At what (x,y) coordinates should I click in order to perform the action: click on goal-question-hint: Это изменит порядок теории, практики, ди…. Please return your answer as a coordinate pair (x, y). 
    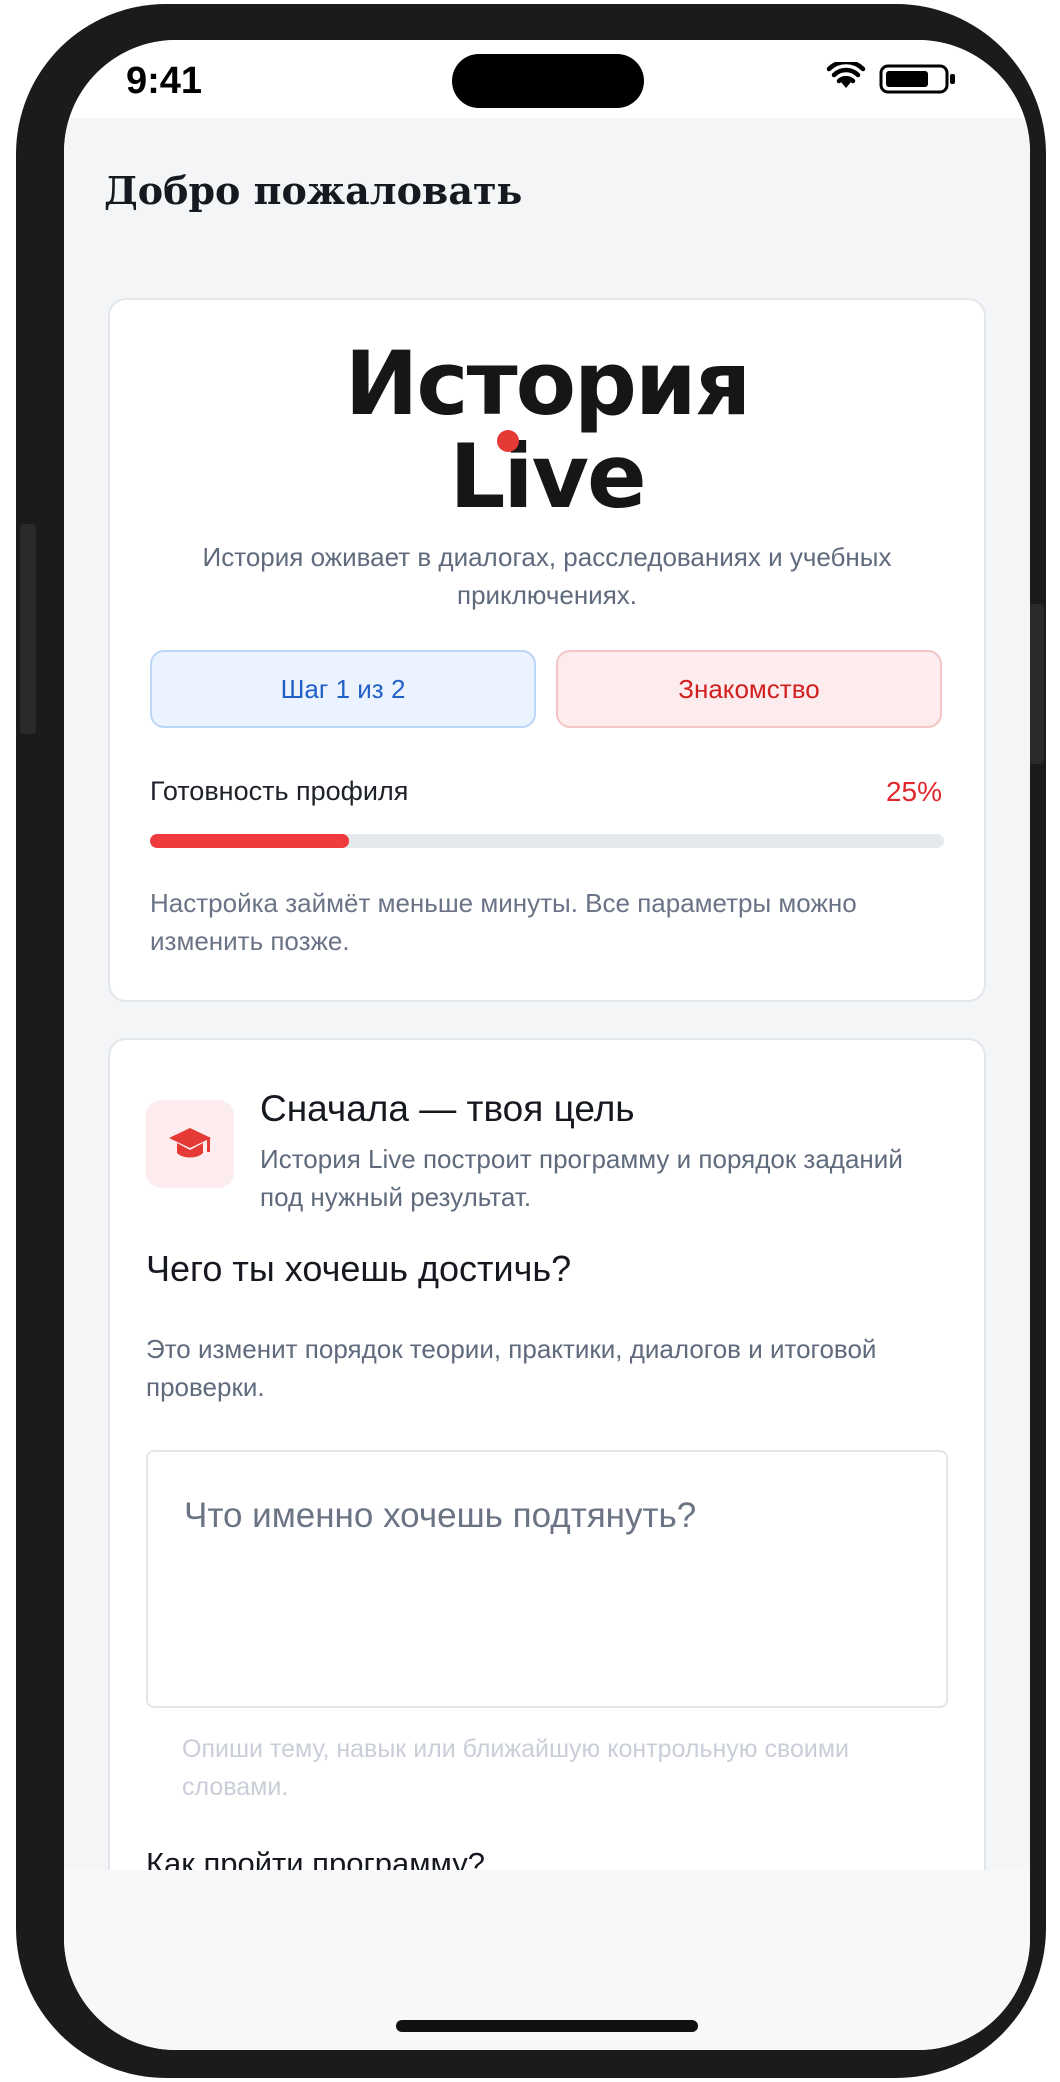
    Looking at the image, I should click on (511, 1368).